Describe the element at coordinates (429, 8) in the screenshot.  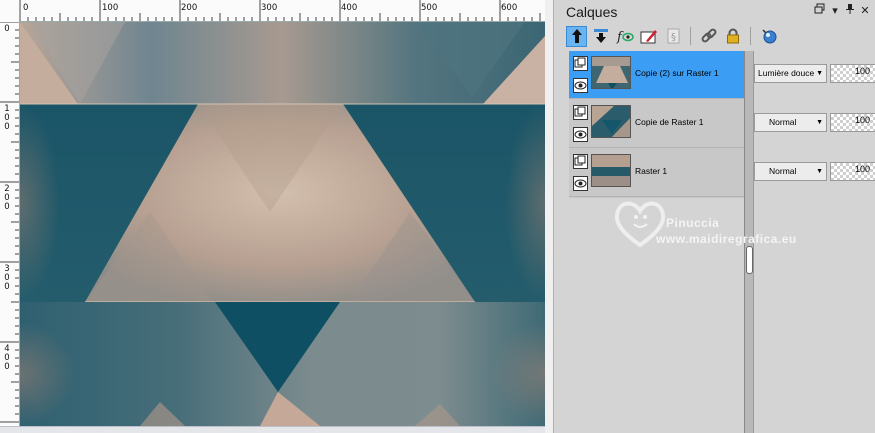
I see `ruler-h-label: 500` at that location.